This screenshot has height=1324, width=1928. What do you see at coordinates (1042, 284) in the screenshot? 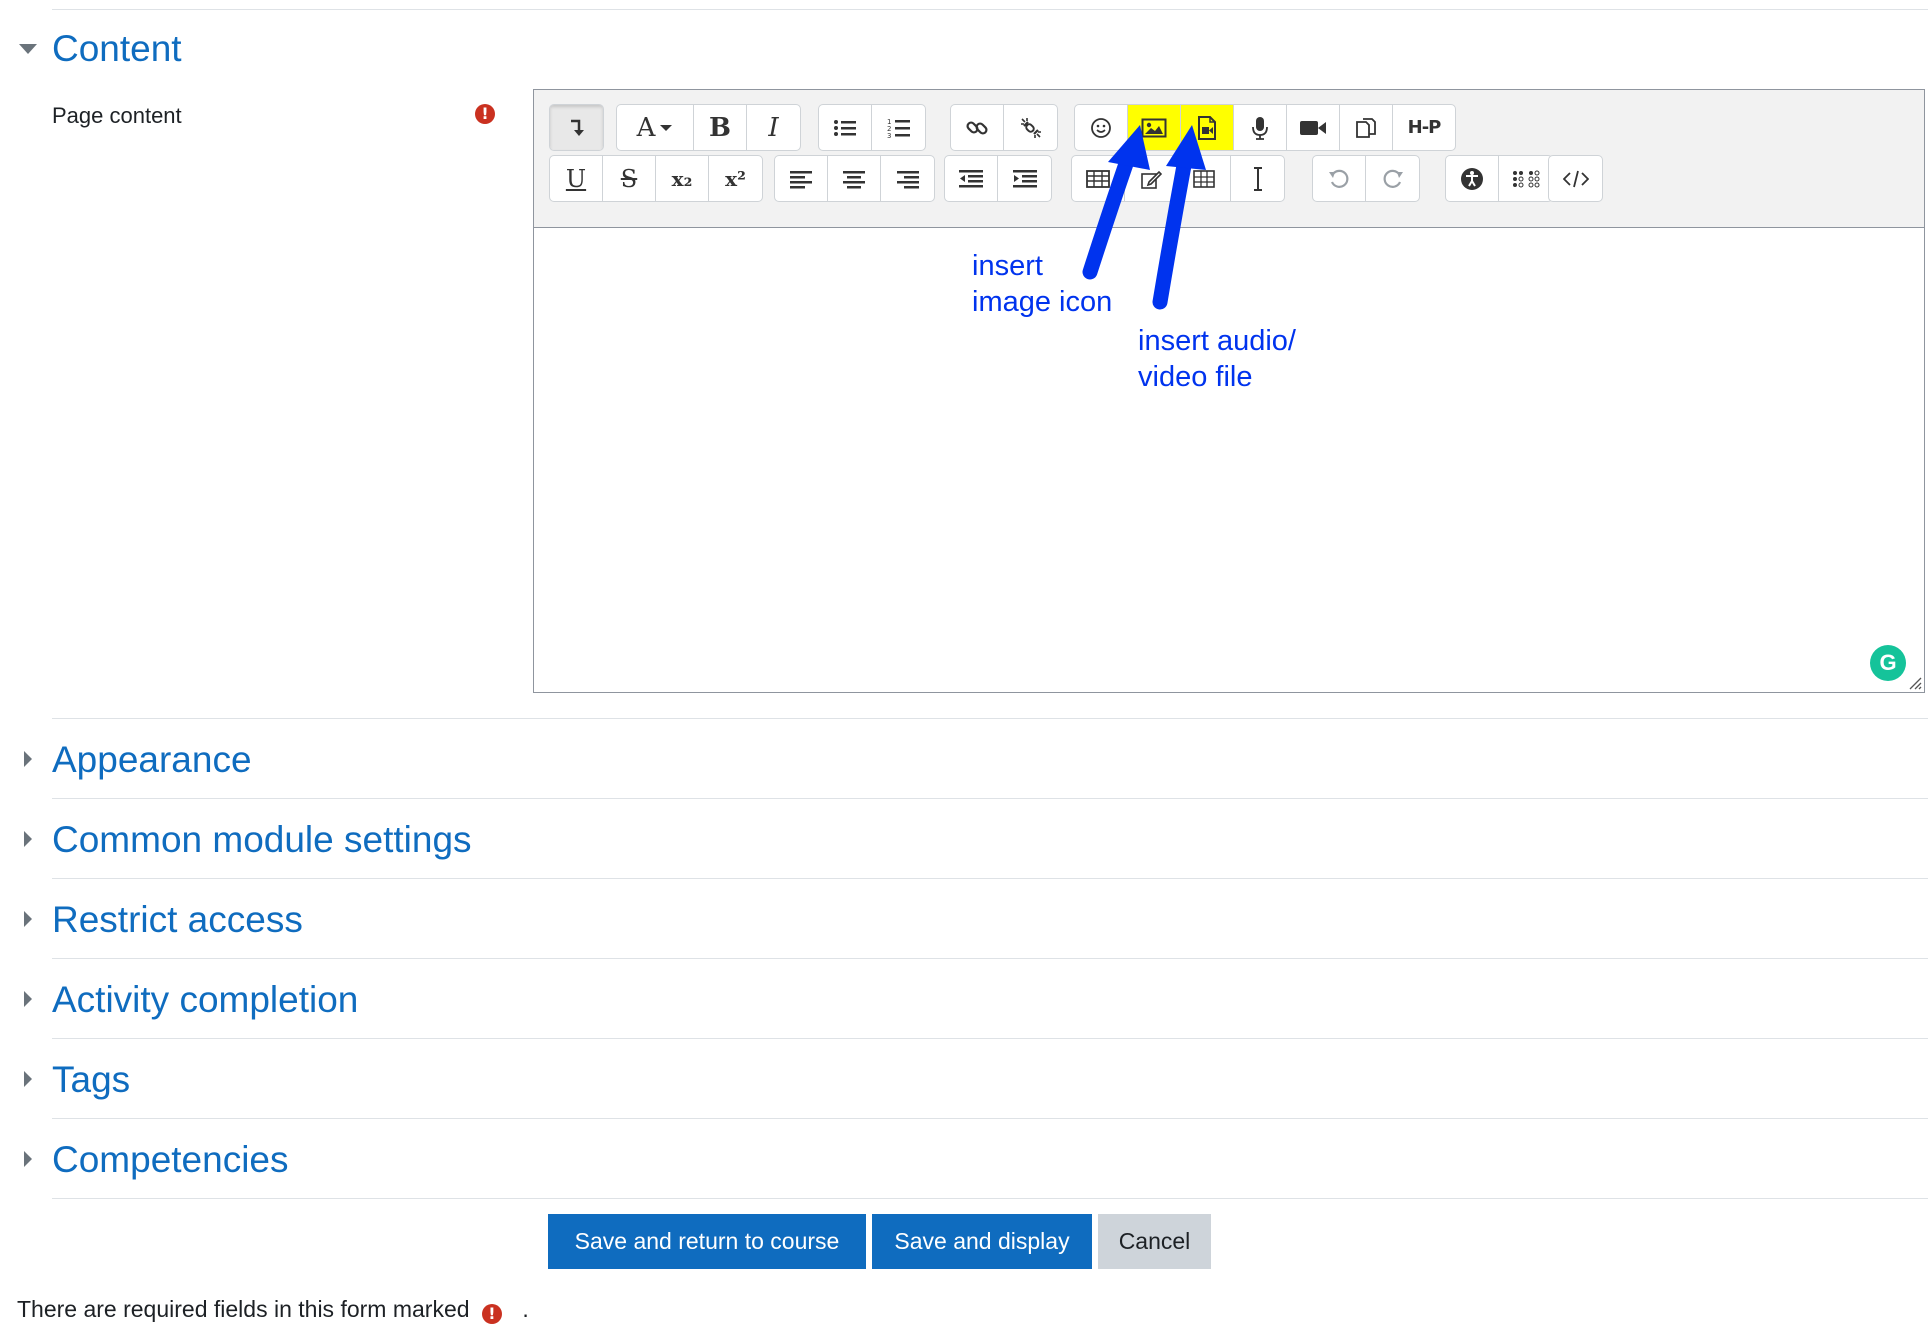
I see `insert-image-annotation: insert image icon` at bounding box center [1042, 284].